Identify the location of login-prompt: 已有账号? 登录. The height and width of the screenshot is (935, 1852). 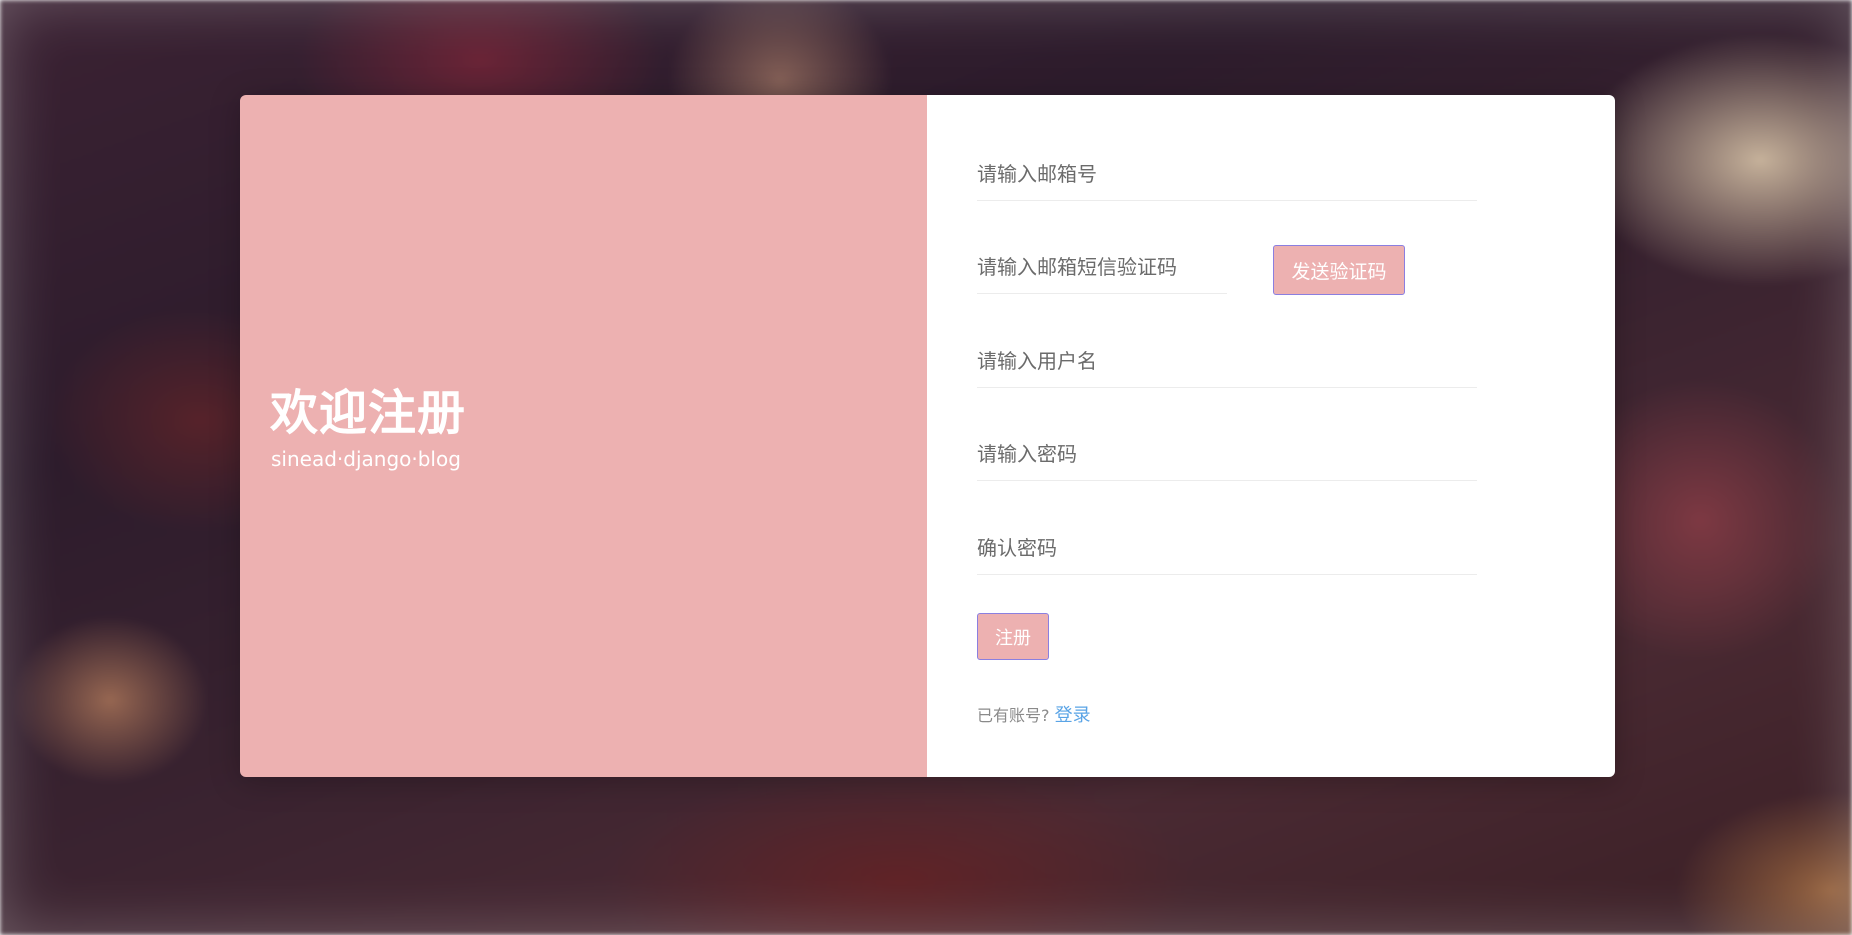
(1034, 714).